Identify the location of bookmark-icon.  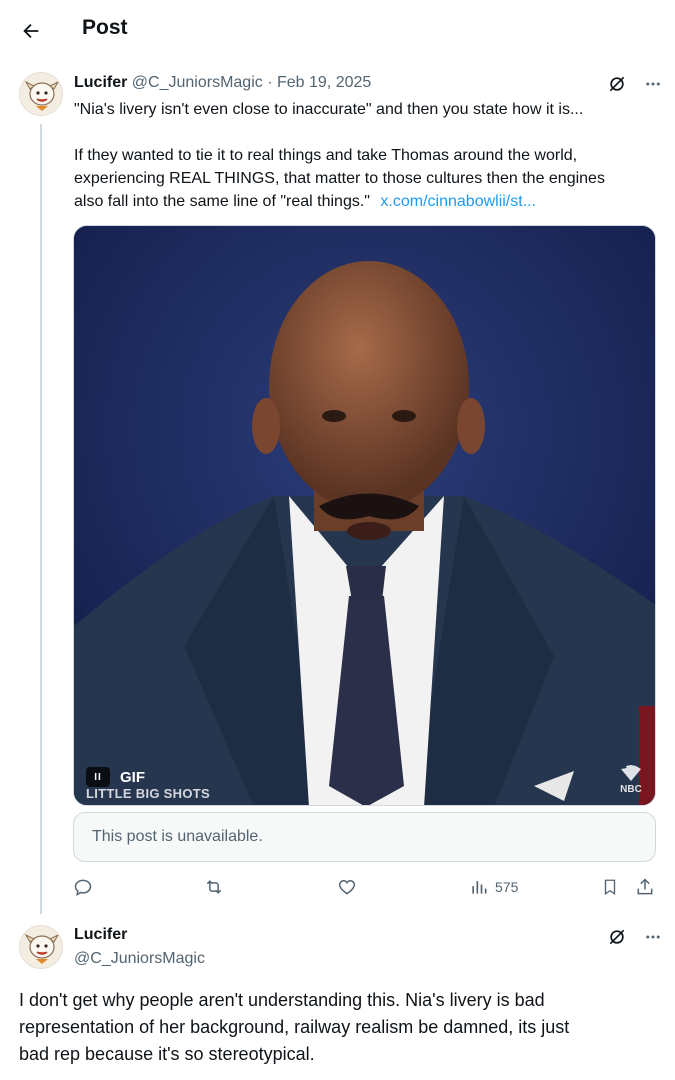
(610, 887).